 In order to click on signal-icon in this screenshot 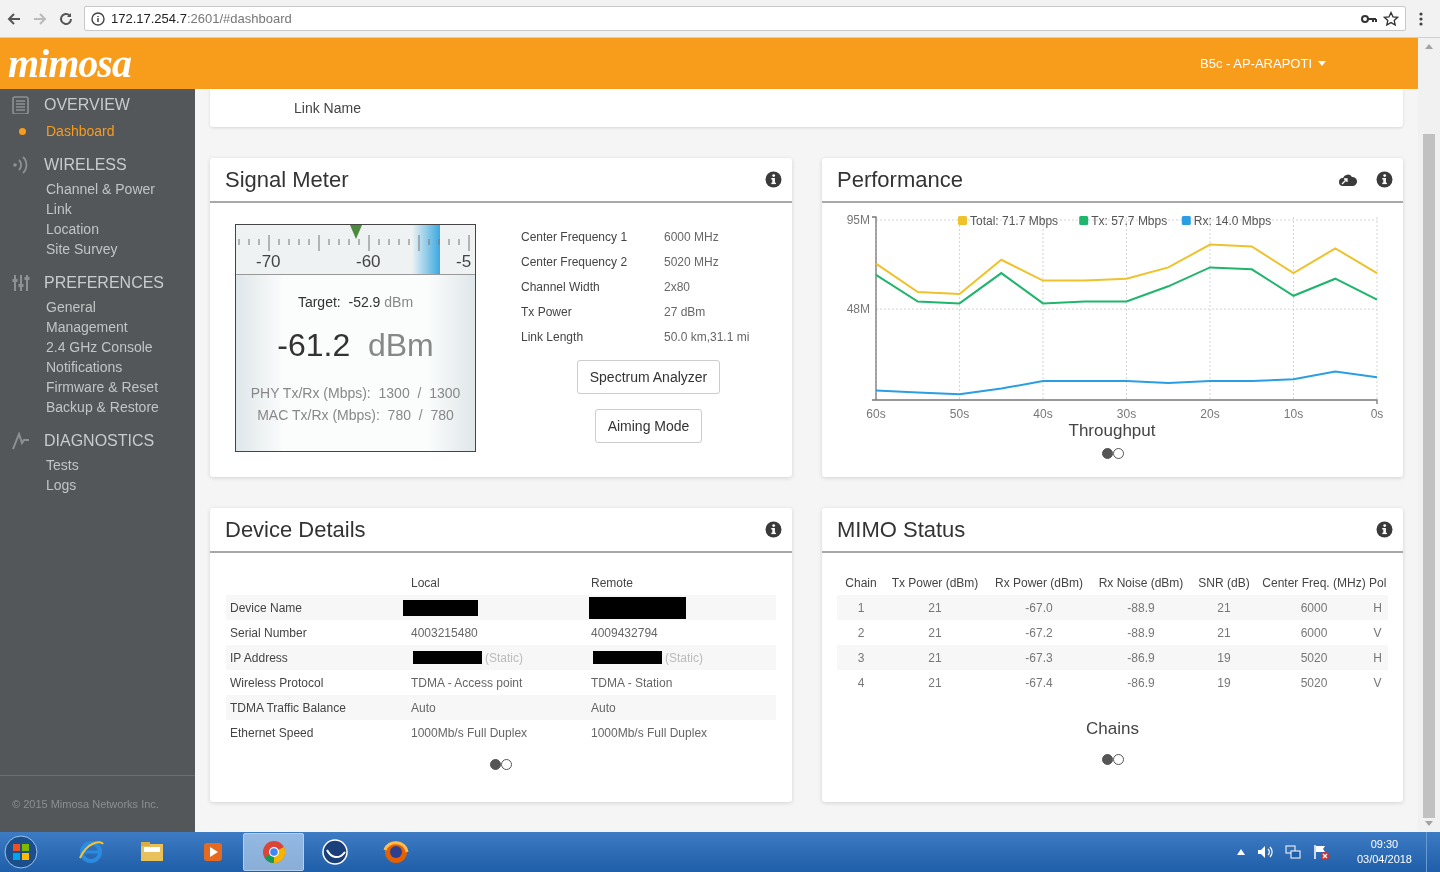, I will do `click(21, 165)`.